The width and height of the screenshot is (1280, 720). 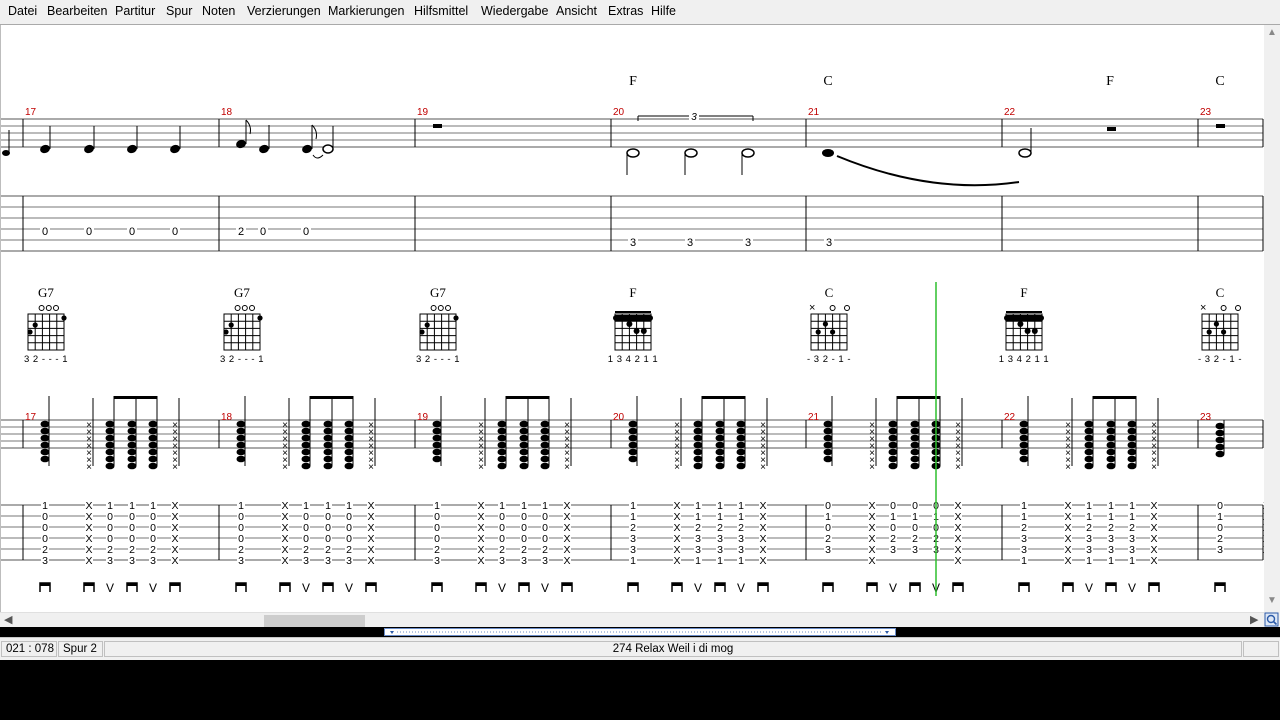 I want to click on chord-grid, so click(x=438, y=332).